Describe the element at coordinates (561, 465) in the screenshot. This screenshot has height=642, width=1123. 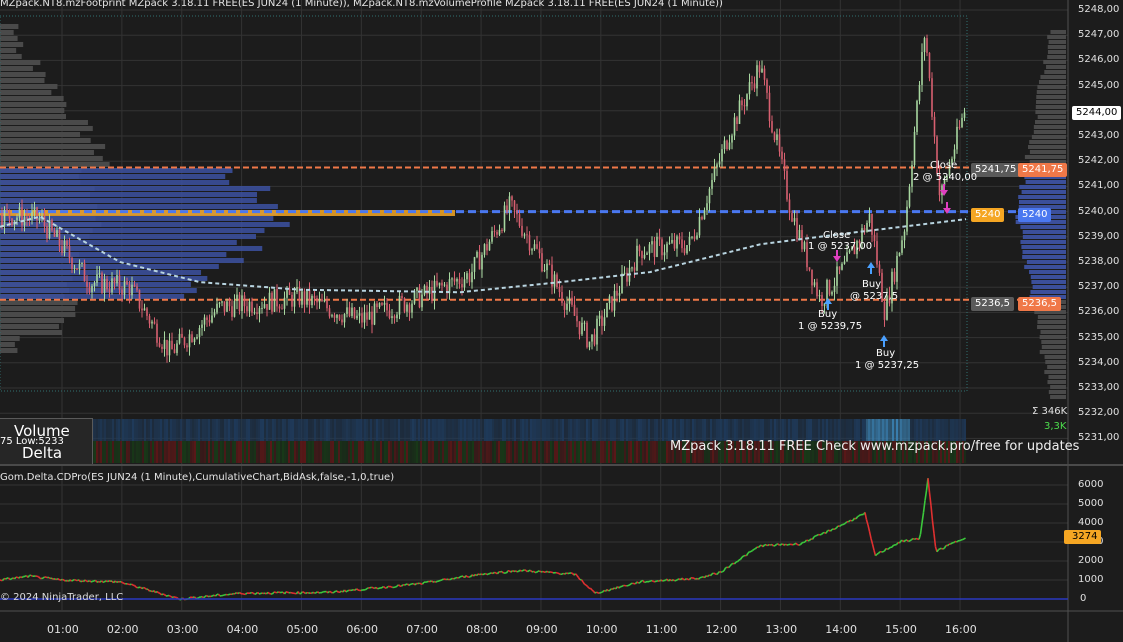
I see `panel-divider` at that location.